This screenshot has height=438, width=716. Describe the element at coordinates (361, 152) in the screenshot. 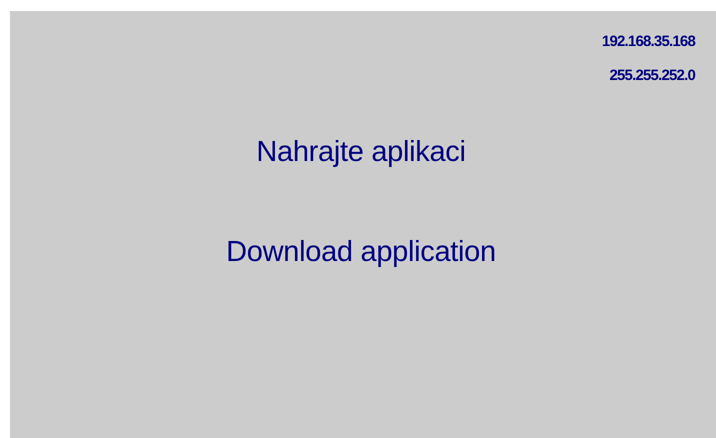

I see `message-text: Nahrajte aplikaci` at that location.